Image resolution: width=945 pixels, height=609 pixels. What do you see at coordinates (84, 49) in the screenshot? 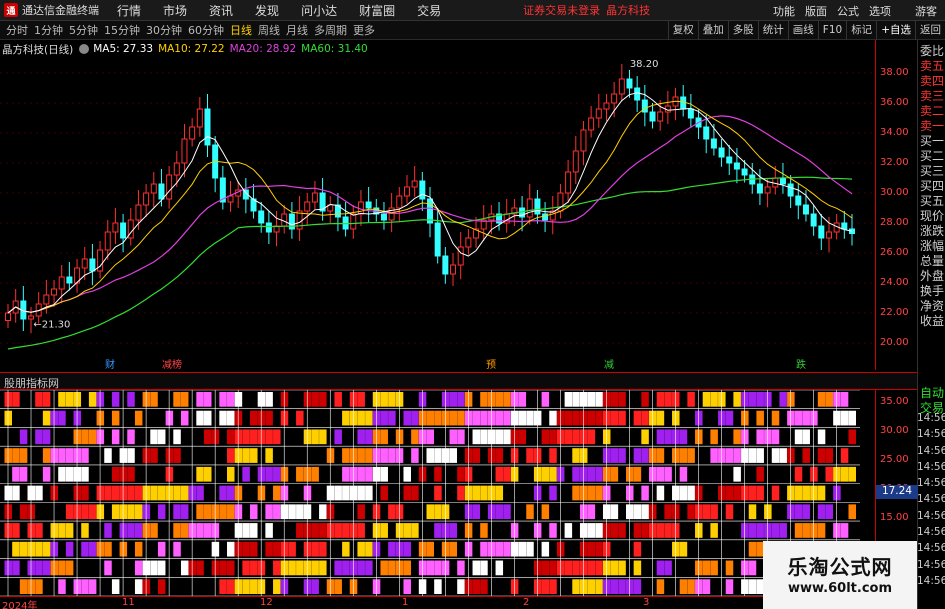
I see `settings-circle-icon` at bounding box center [84, 49].